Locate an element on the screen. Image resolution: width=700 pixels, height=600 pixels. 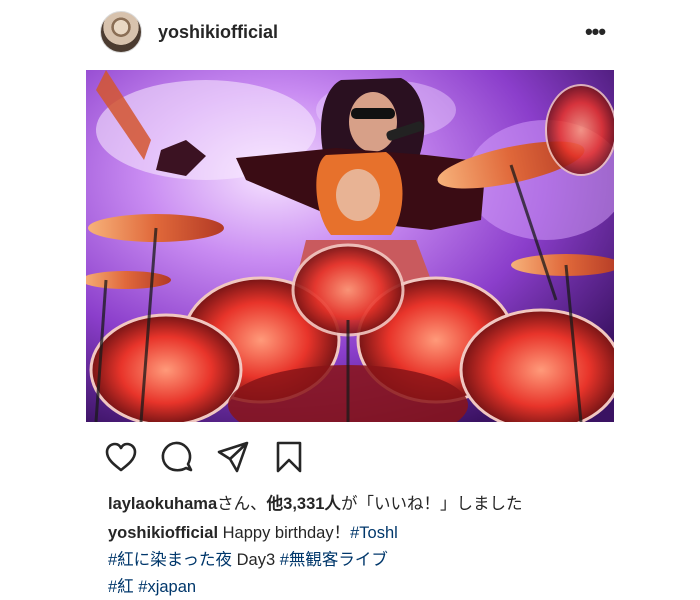
hashtag-no-audience-live: #無観客ライブ is located at coordinates (334, 560).